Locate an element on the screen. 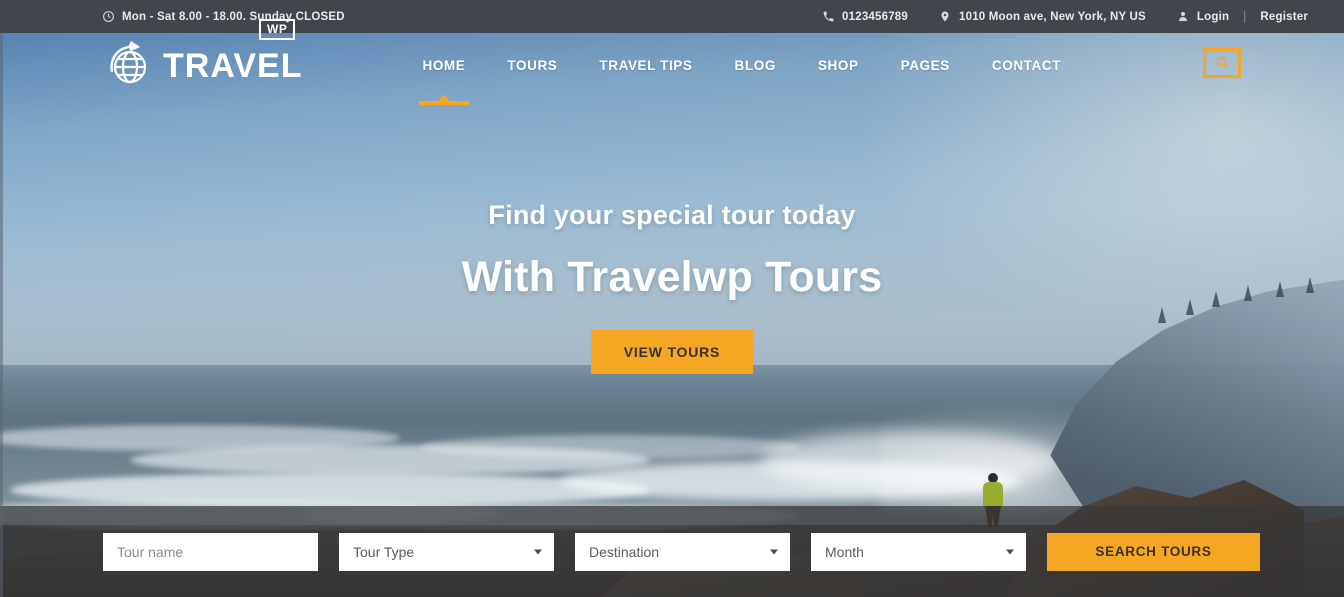 This screenshot has height=597, width=1344. nav-item-home-label: HOME is located at coordinates (444, 65).